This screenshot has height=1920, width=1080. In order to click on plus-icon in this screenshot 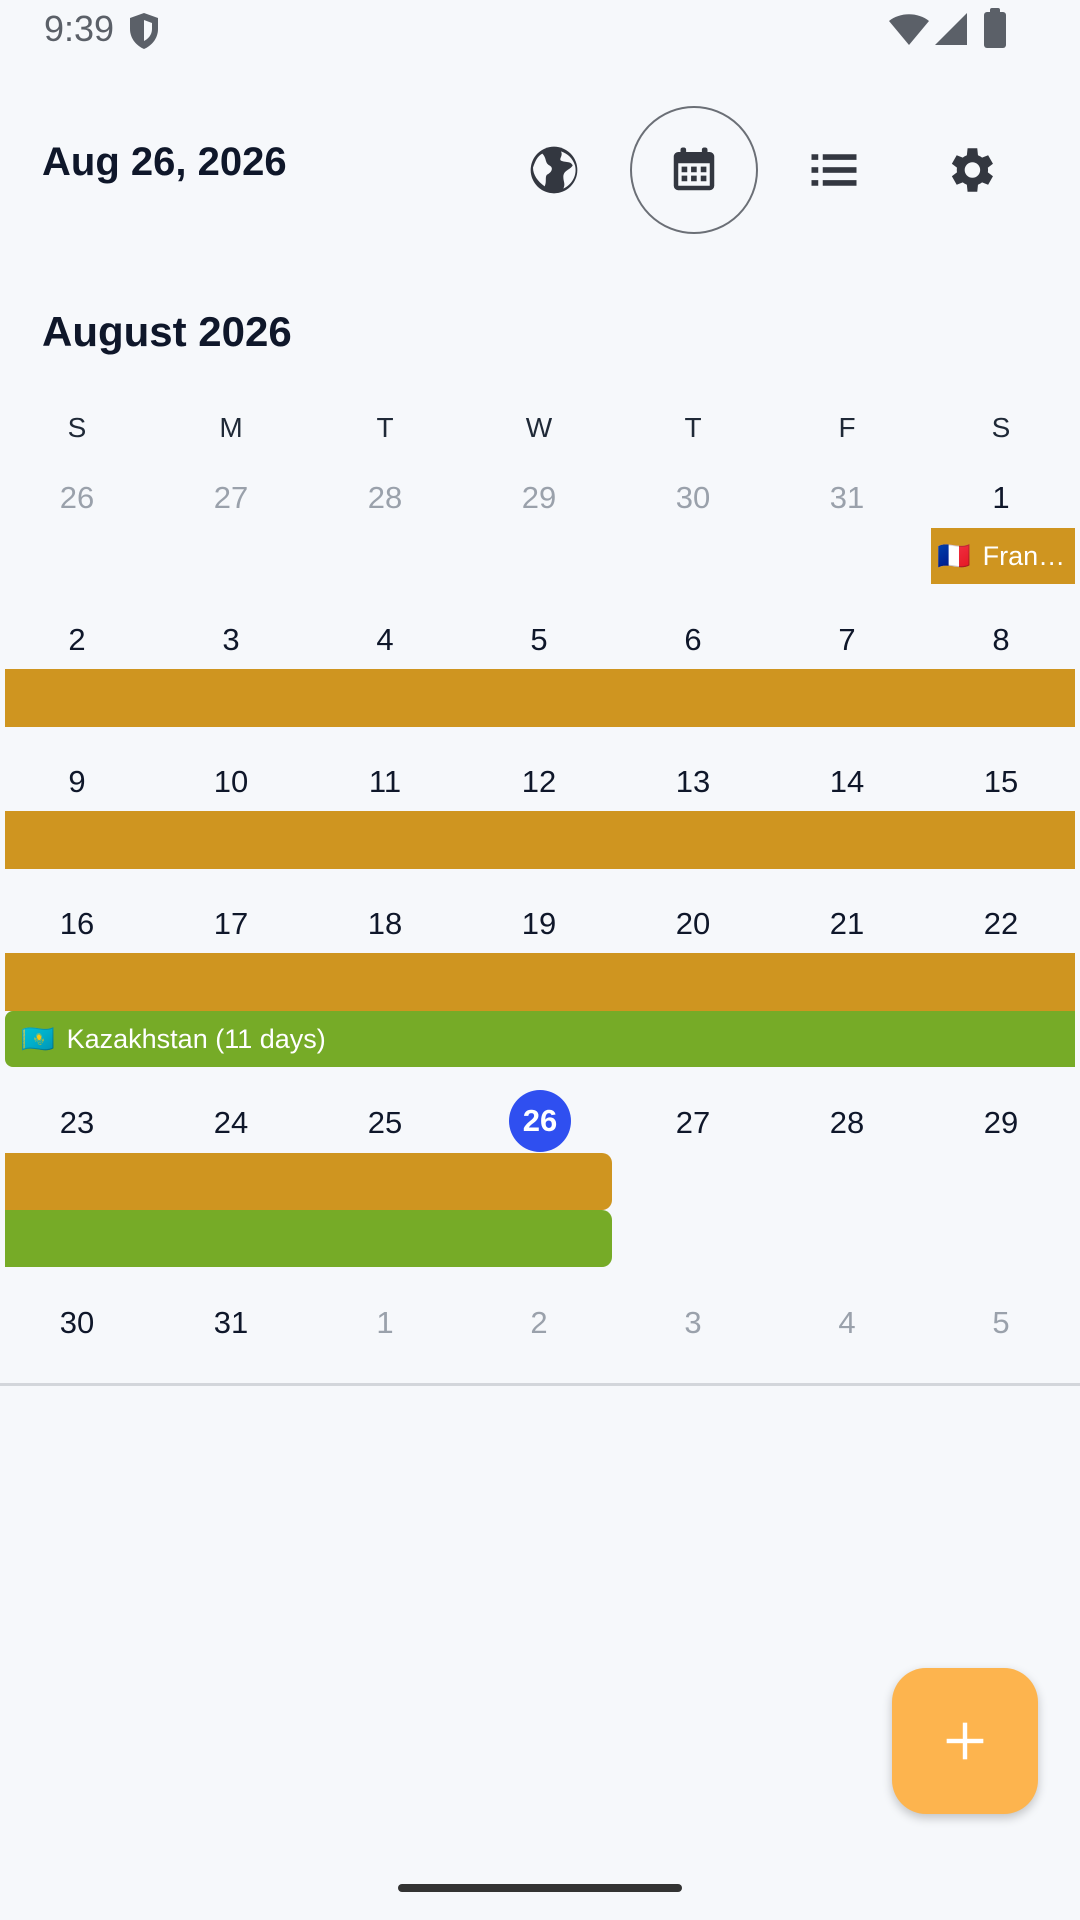, I will do `click(965, 1741)`.